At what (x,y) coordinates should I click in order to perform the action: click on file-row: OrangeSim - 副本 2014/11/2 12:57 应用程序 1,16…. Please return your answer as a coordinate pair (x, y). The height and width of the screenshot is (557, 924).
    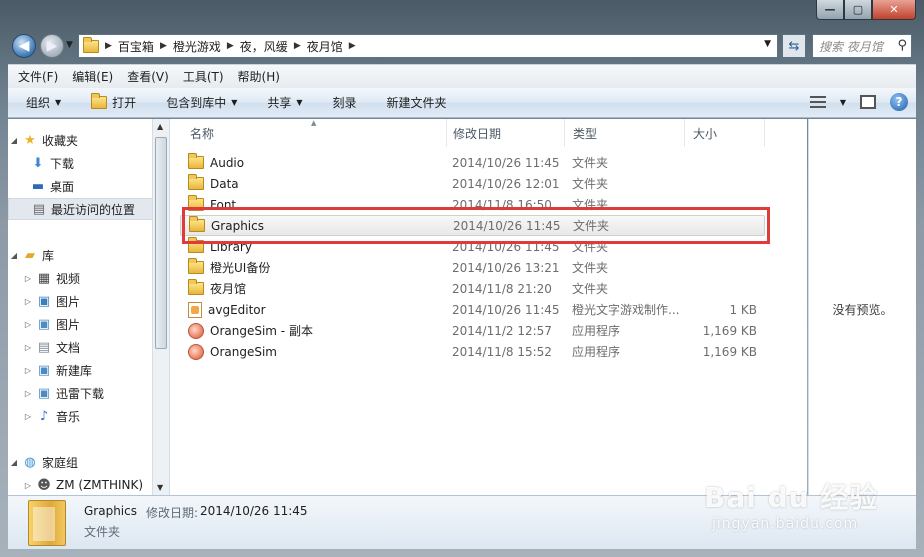
    Looking at the image, I should click on (472, 330).